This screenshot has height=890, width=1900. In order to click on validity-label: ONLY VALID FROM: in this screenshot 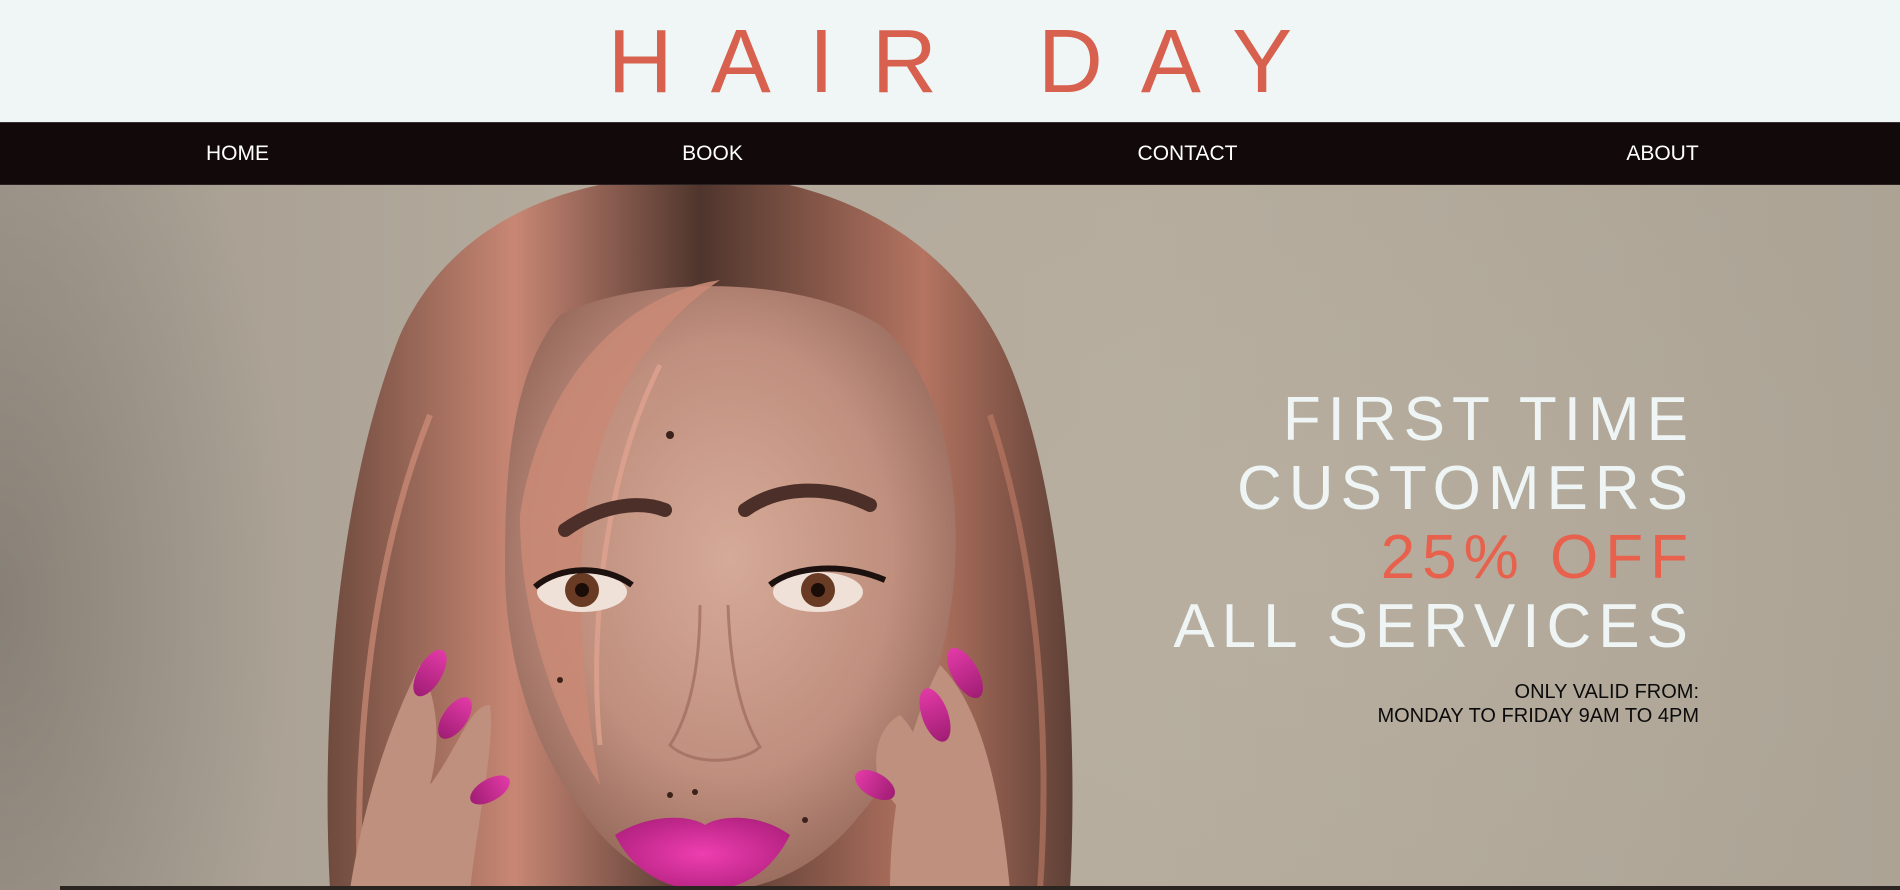, I will do `click(1606, 692)`.